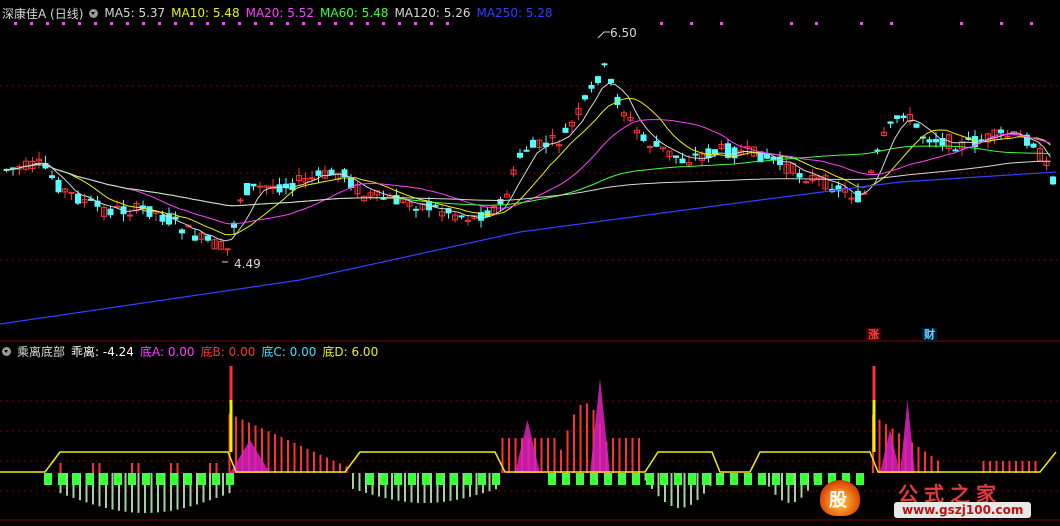 The width and height of the screenshot is (1060, 526). I want to click on limit-up-badge: 涨, so click(873, 334).